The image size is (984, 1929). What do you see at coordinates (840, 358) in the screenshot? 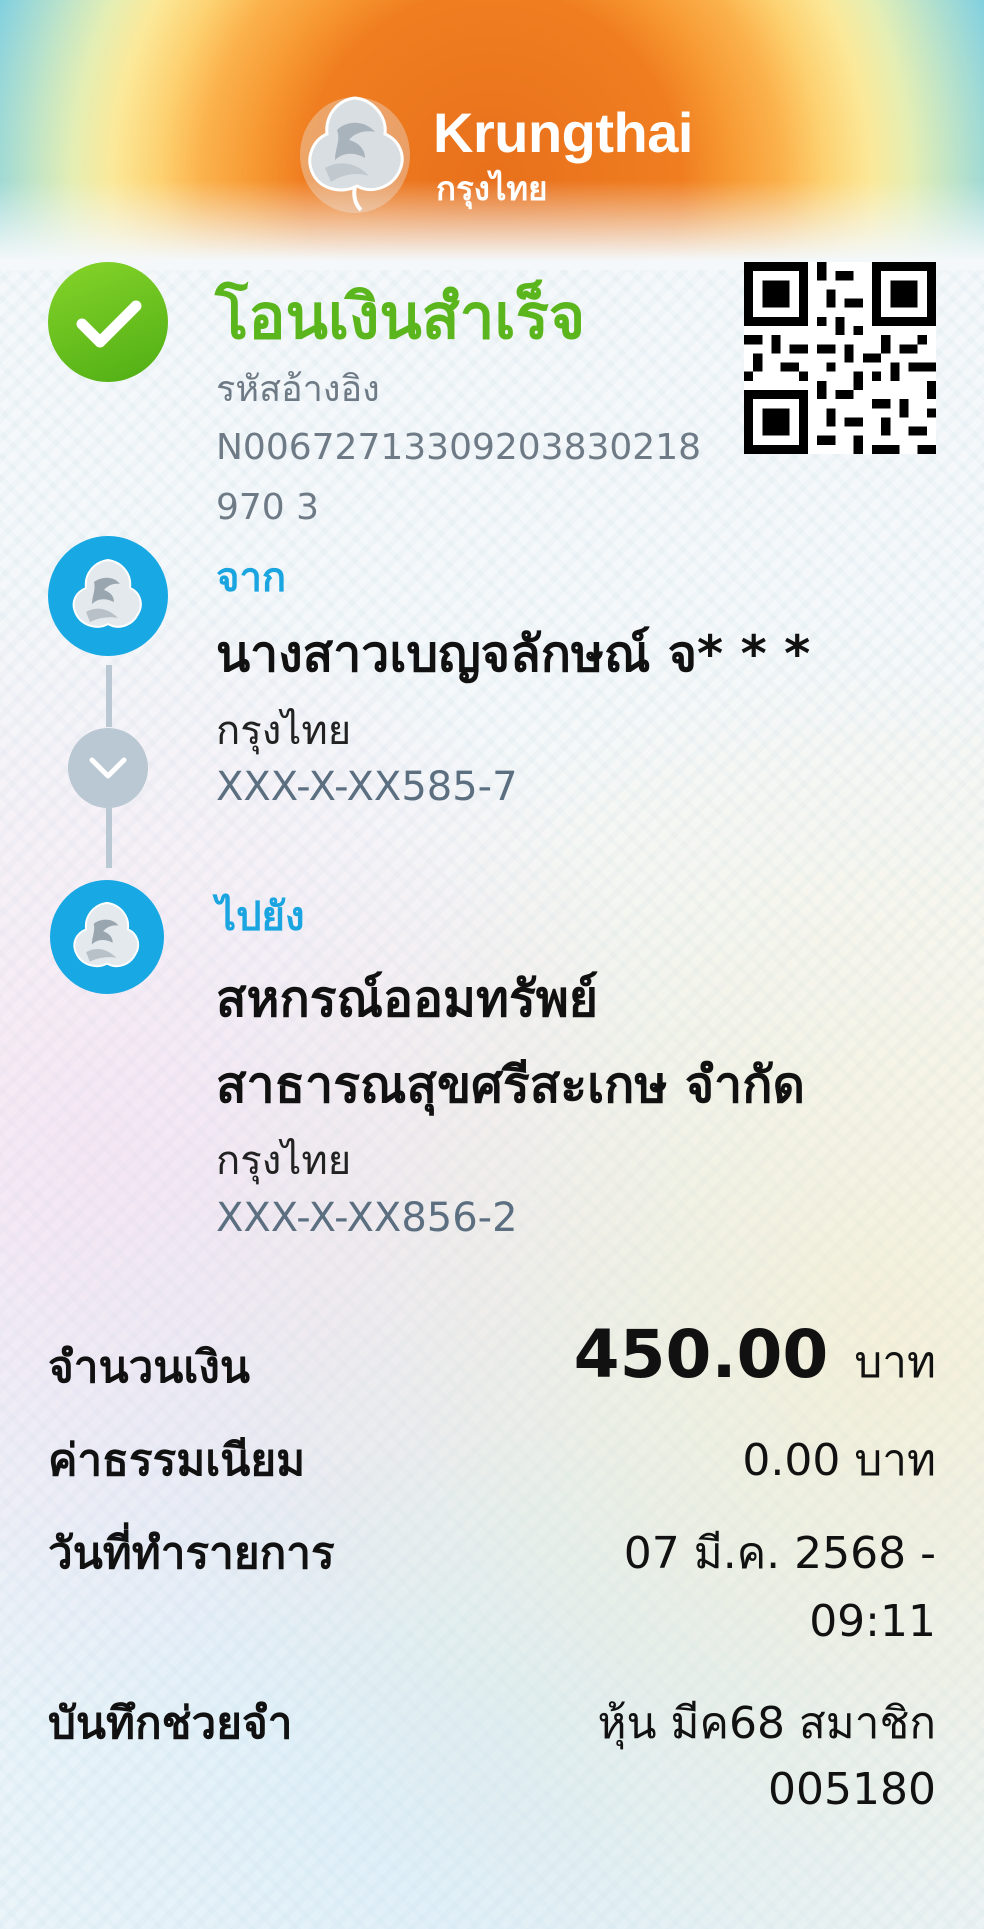
I see `qr-code-icon` at bounding box center [840, 358].